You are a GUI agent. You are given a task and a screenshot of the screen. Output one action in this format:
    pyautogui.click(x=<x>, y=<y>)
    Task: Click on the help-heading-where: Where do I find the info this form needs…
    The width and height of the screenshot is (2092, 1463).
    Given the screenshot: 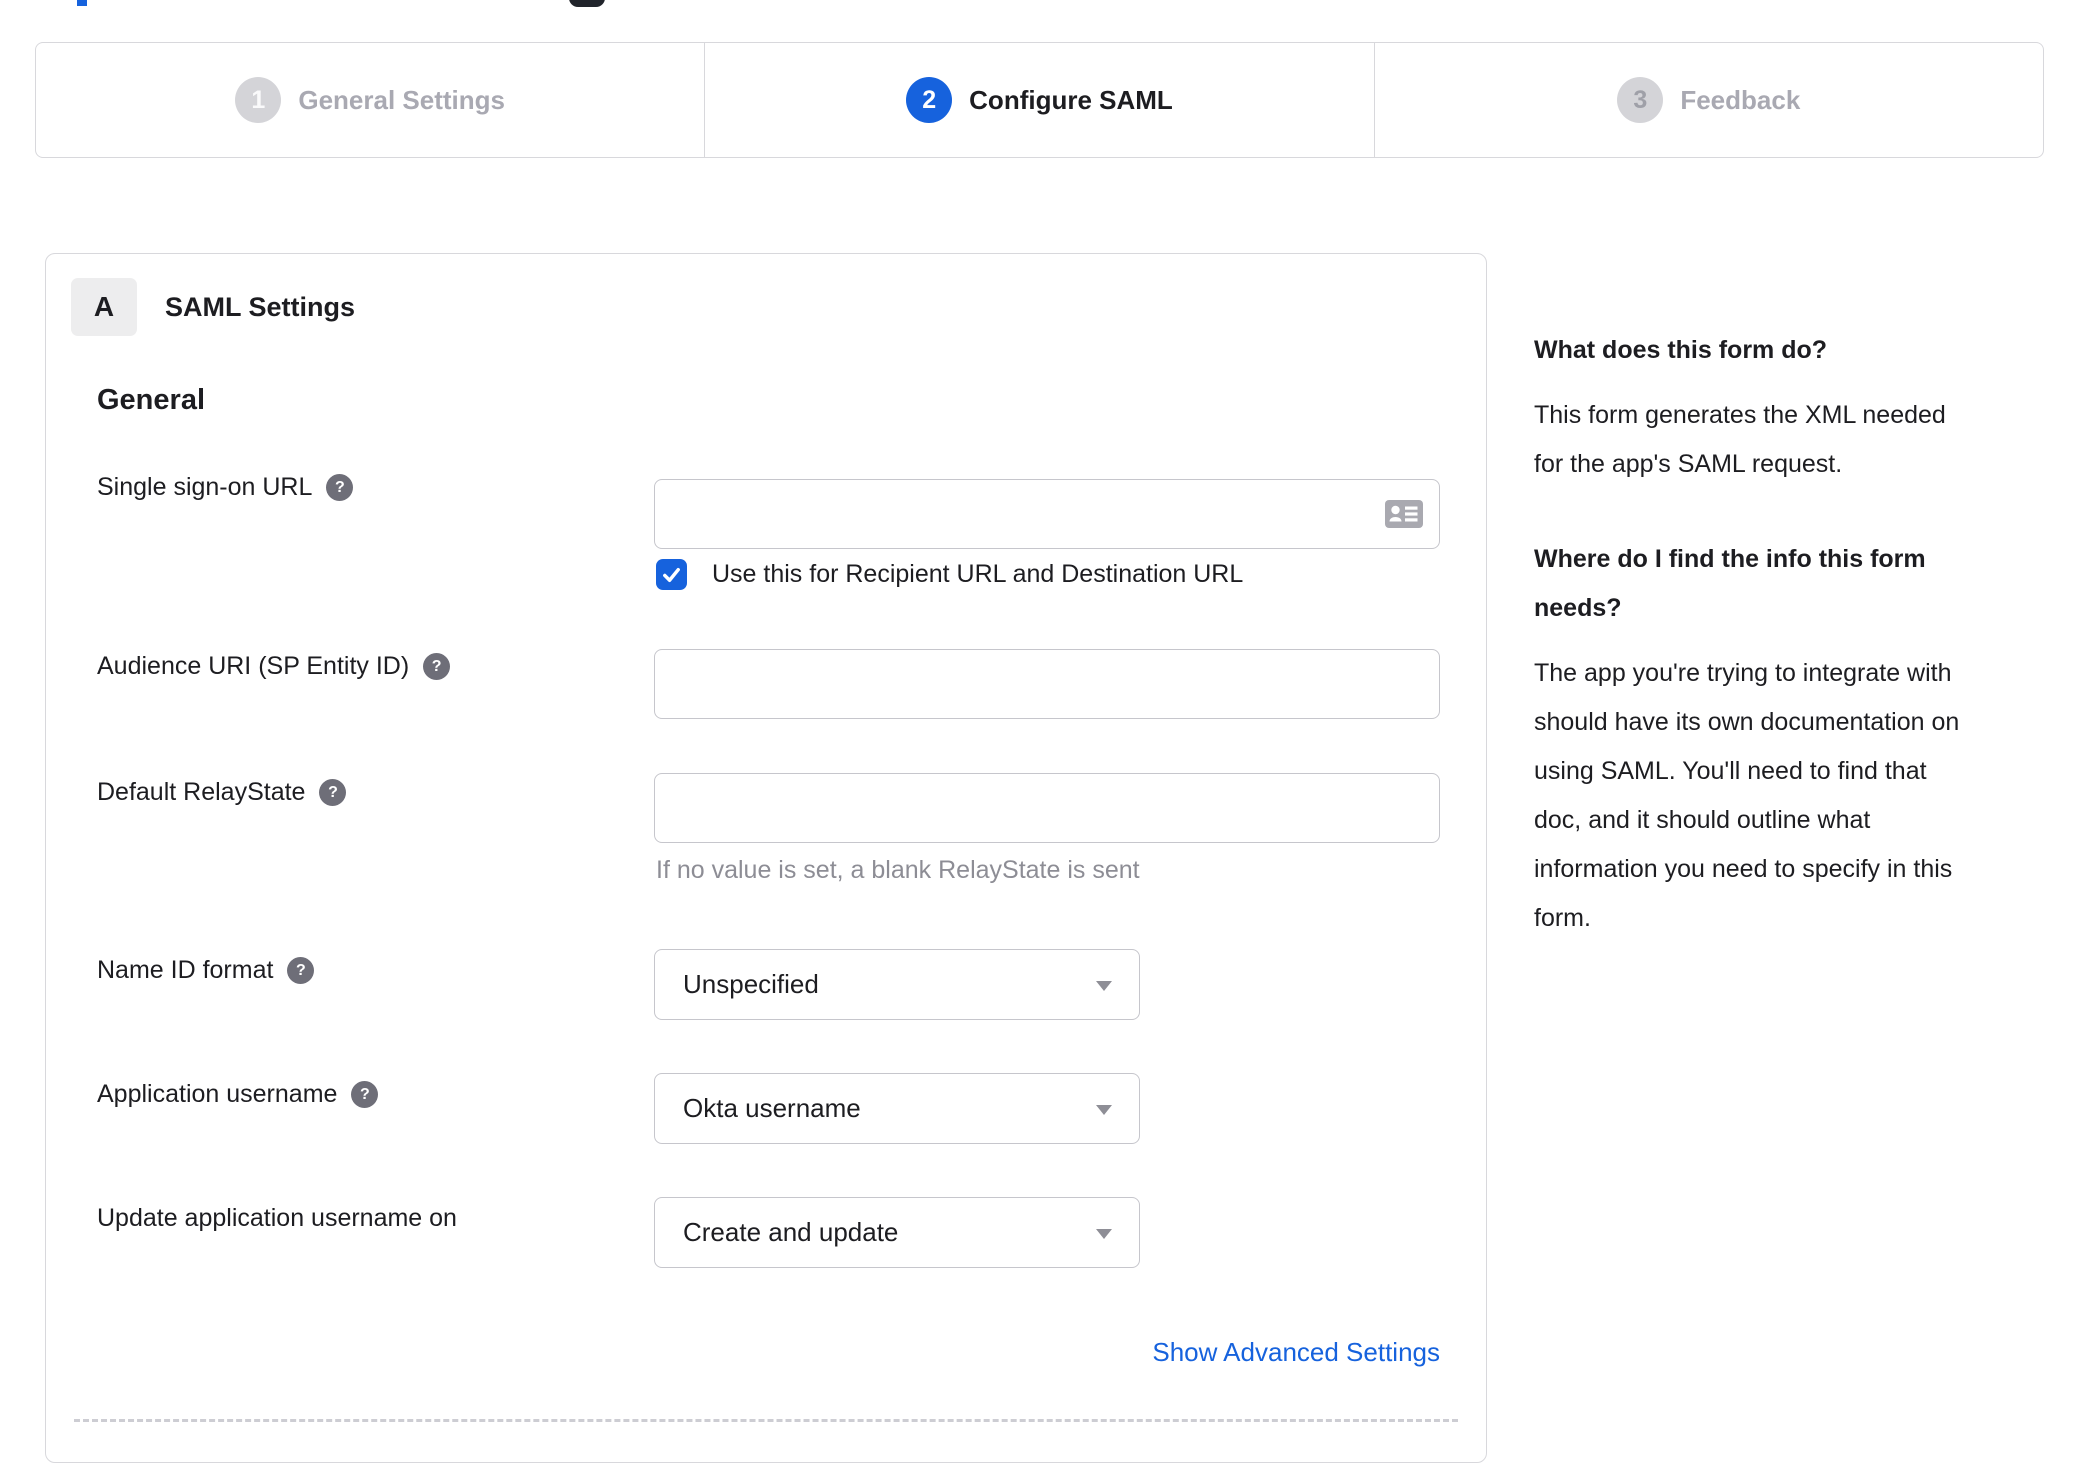 What is the action you would take?
    pyautogui.click(x=1730, y=583)
    